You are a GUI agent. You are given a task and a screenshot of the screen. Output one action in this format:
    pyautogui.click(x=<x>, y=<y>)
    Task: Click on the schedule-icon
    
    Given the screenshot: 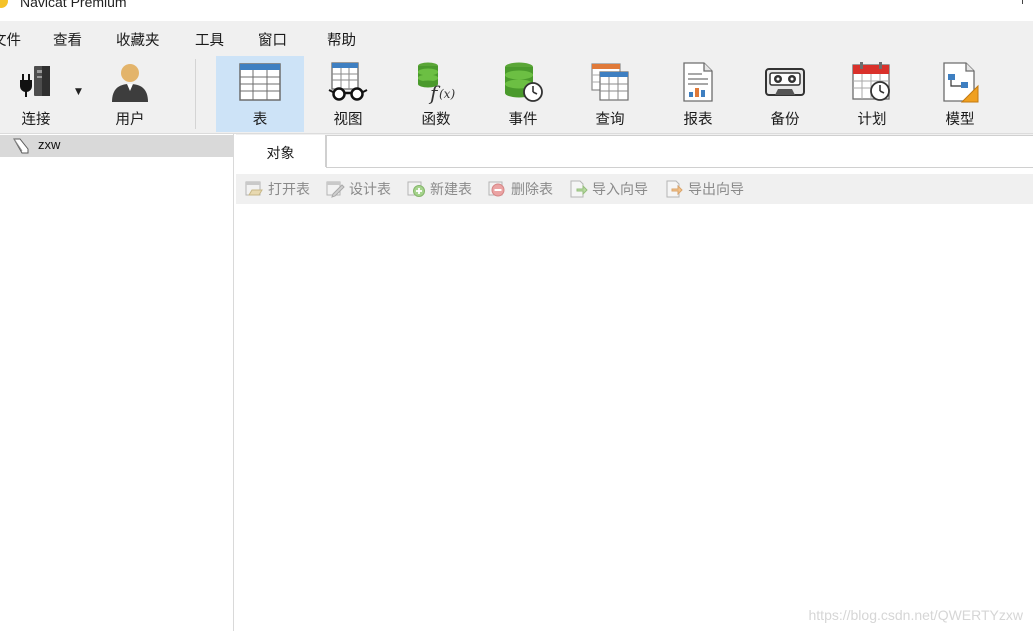 What is the action you would take?
    pyautogui.click(x=871, y=81)
    